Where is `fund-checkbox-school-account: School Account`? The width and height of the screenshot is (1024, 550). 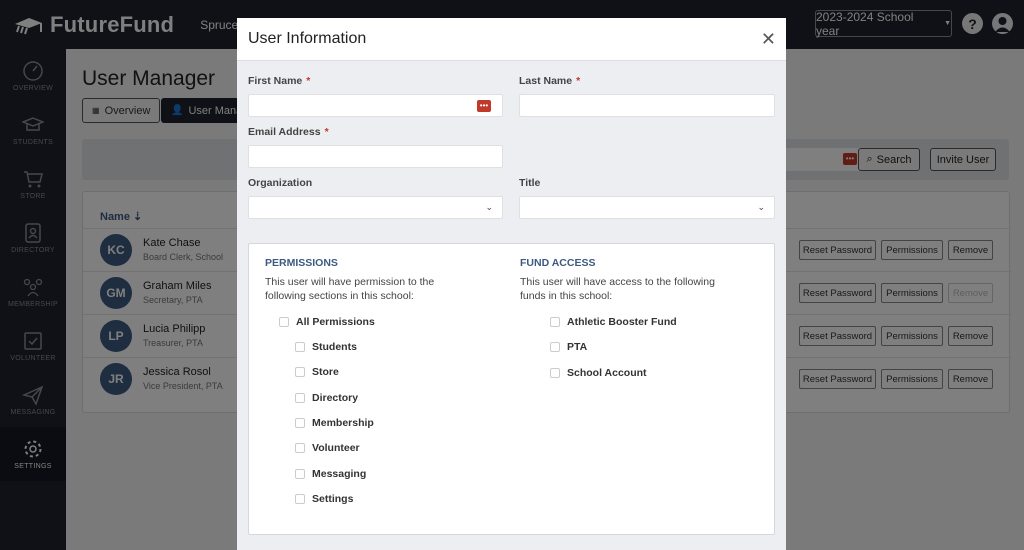 fund-checkbox-school-account: School Account is located at coordinates (598, 373).